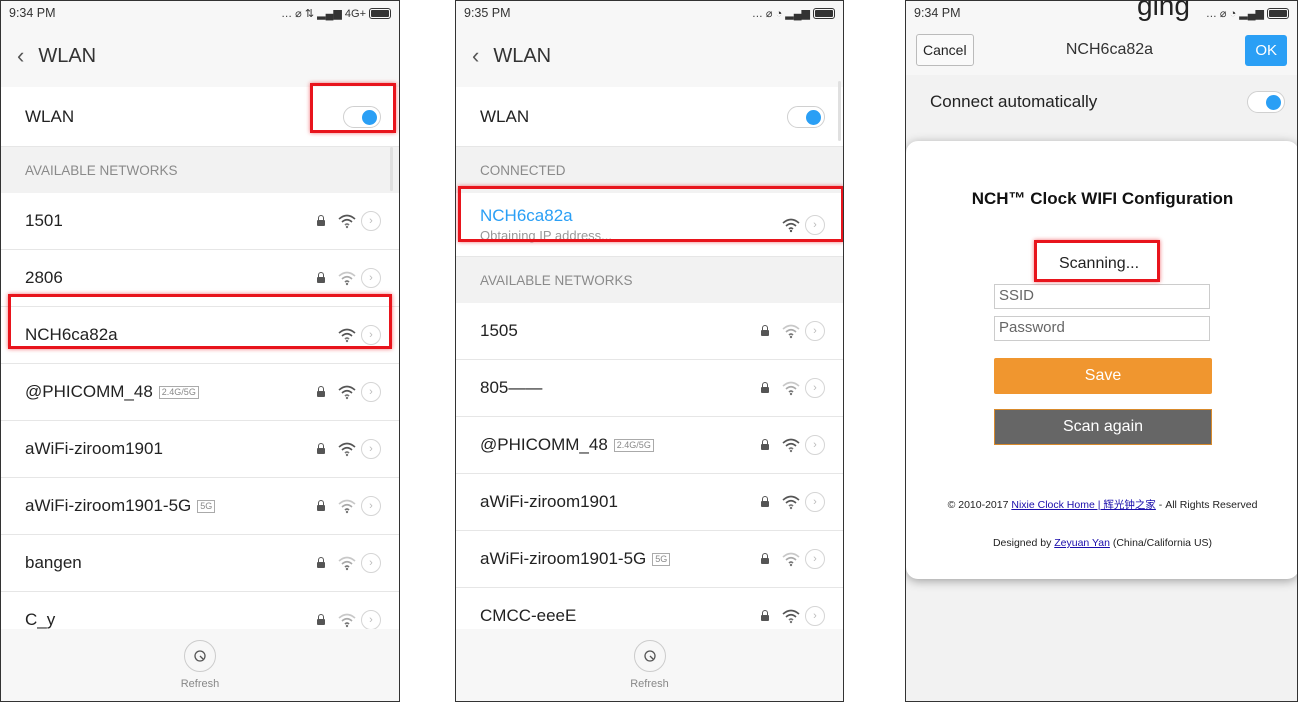  I want to click on connected-network-row: NCH6ca82a Obtaining IP address... ›, so click(649, 225).